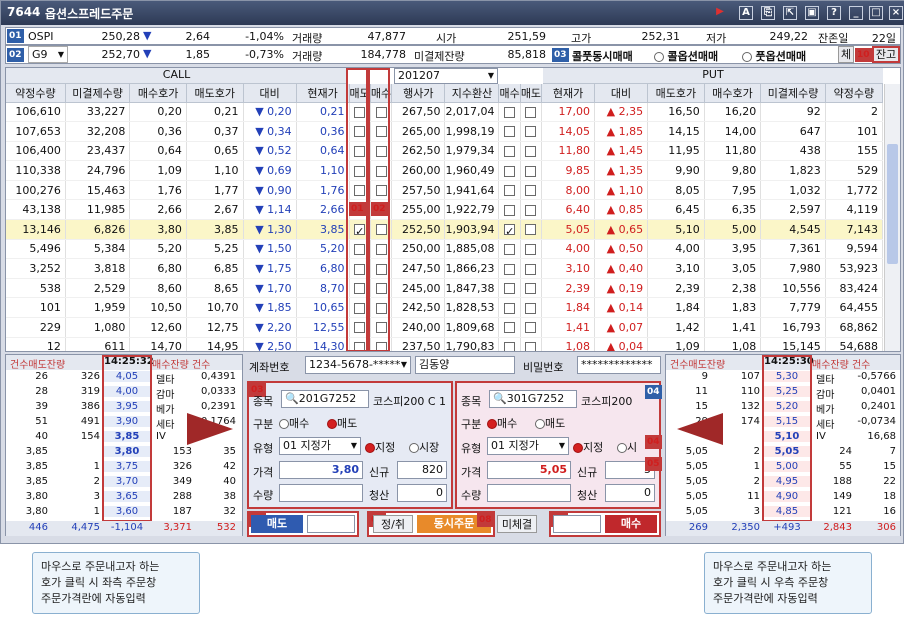 The width and height of the screenshot is (904, 632). I want to click on maximize-icon: □, so click(876, 13).